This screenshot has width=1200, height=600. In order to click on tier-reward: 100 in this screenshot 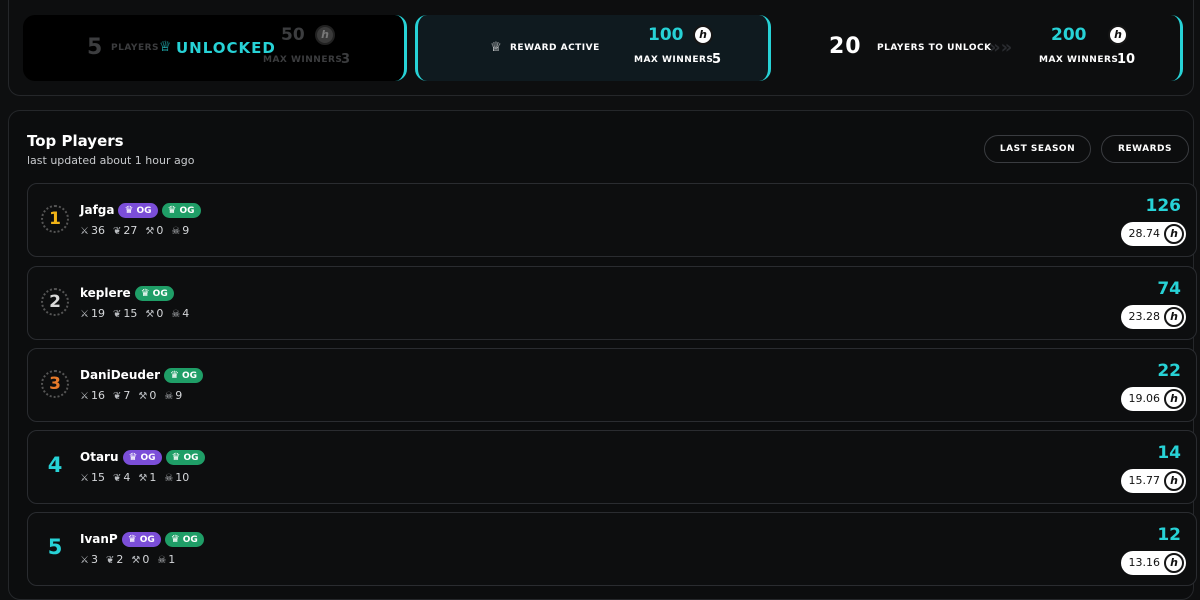, I will do `click(666, 35)`.